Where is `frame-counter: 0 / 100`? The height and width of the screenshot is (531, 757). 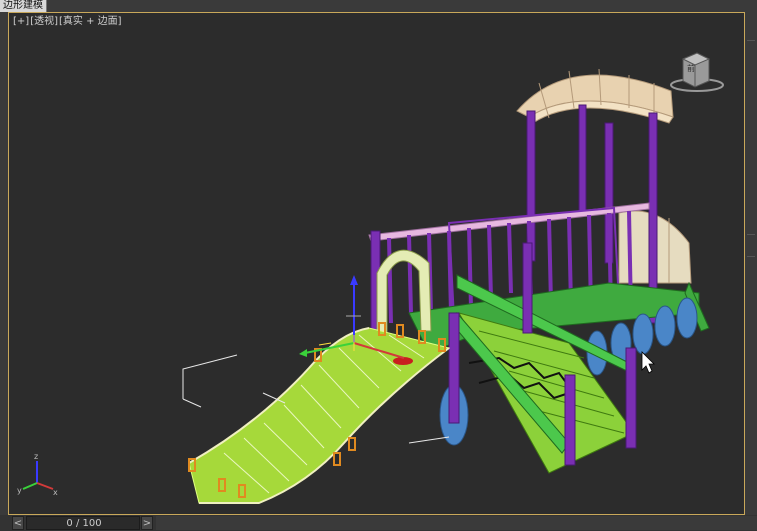
frame-counter: 0 / 100 is located at coordinates (84, 523).